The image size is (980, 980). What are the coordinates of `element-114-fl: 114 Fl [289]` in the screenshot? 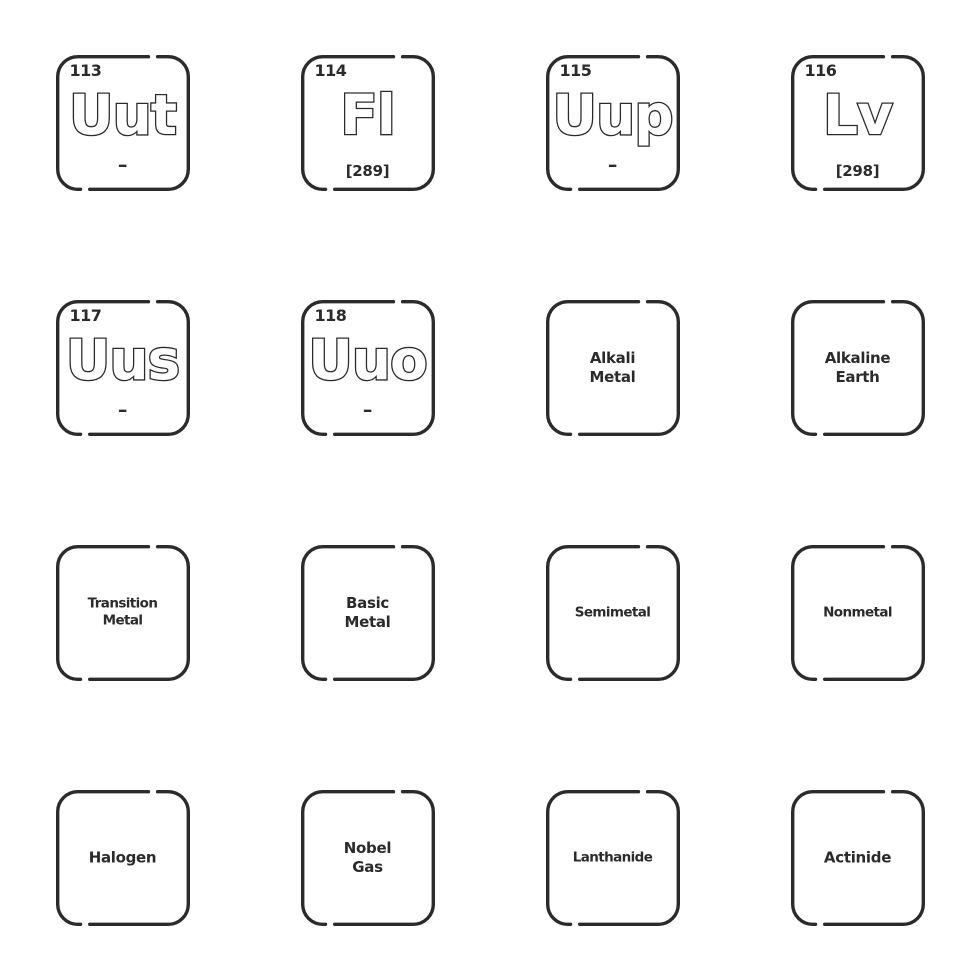 It's located at (367, 122).